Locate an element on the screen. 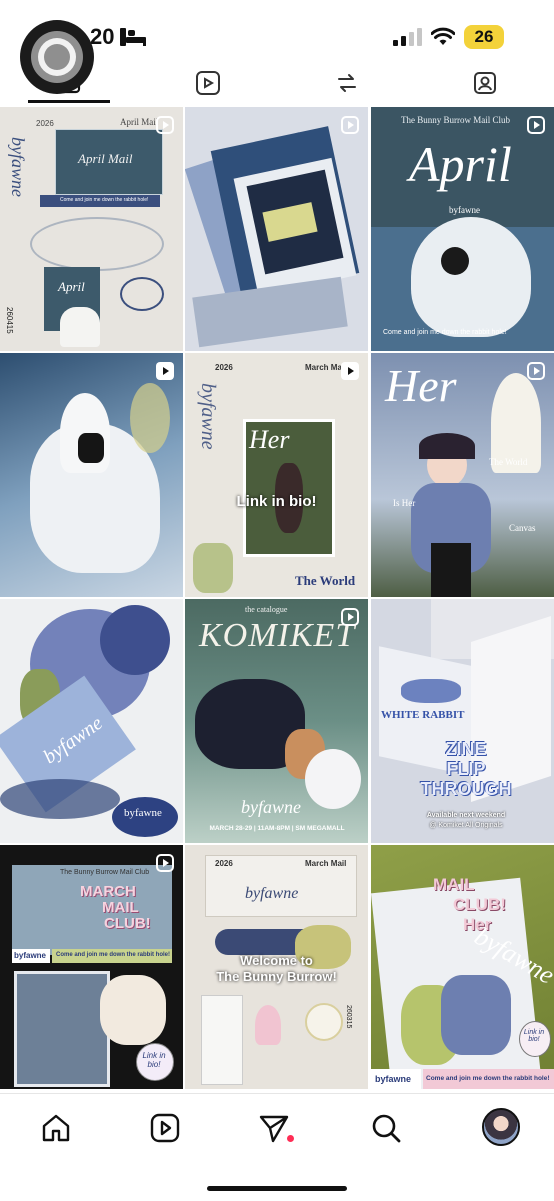 This screenshot has height=1201, width=554. notification-dot is located at coordinates (290, 1138).